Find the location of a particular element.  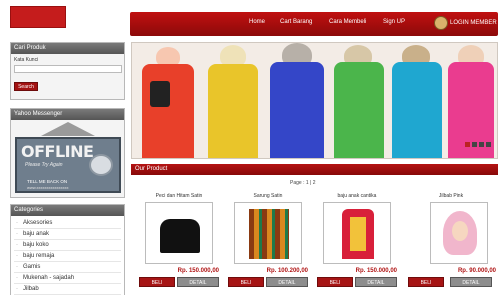

product-card: Jilbab Pink Rp. 90.000,00 BELI DETAIL is located at coordinates (451, 241).